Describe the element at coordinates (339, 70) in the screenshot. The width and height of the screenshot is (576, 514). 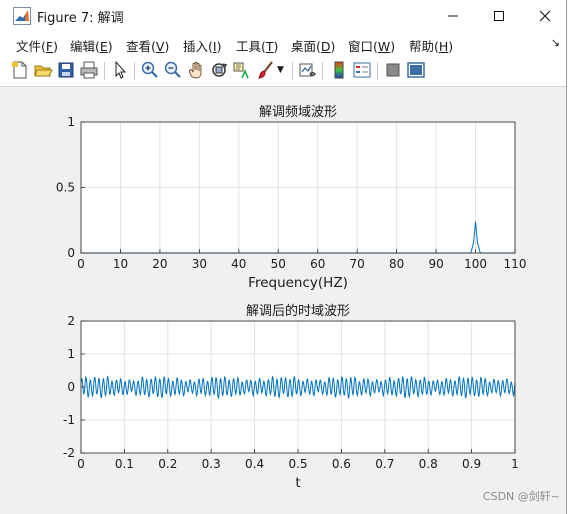
I see `colorbar-icon` at that location.